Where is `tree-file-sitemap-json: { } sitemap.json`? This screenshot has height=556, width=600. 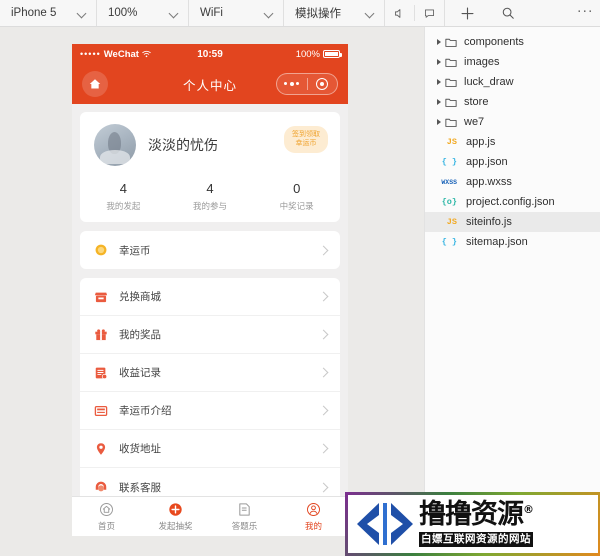 tree-file-sitemap-json: { } sitemap.json is located at coordinates (512, 242).